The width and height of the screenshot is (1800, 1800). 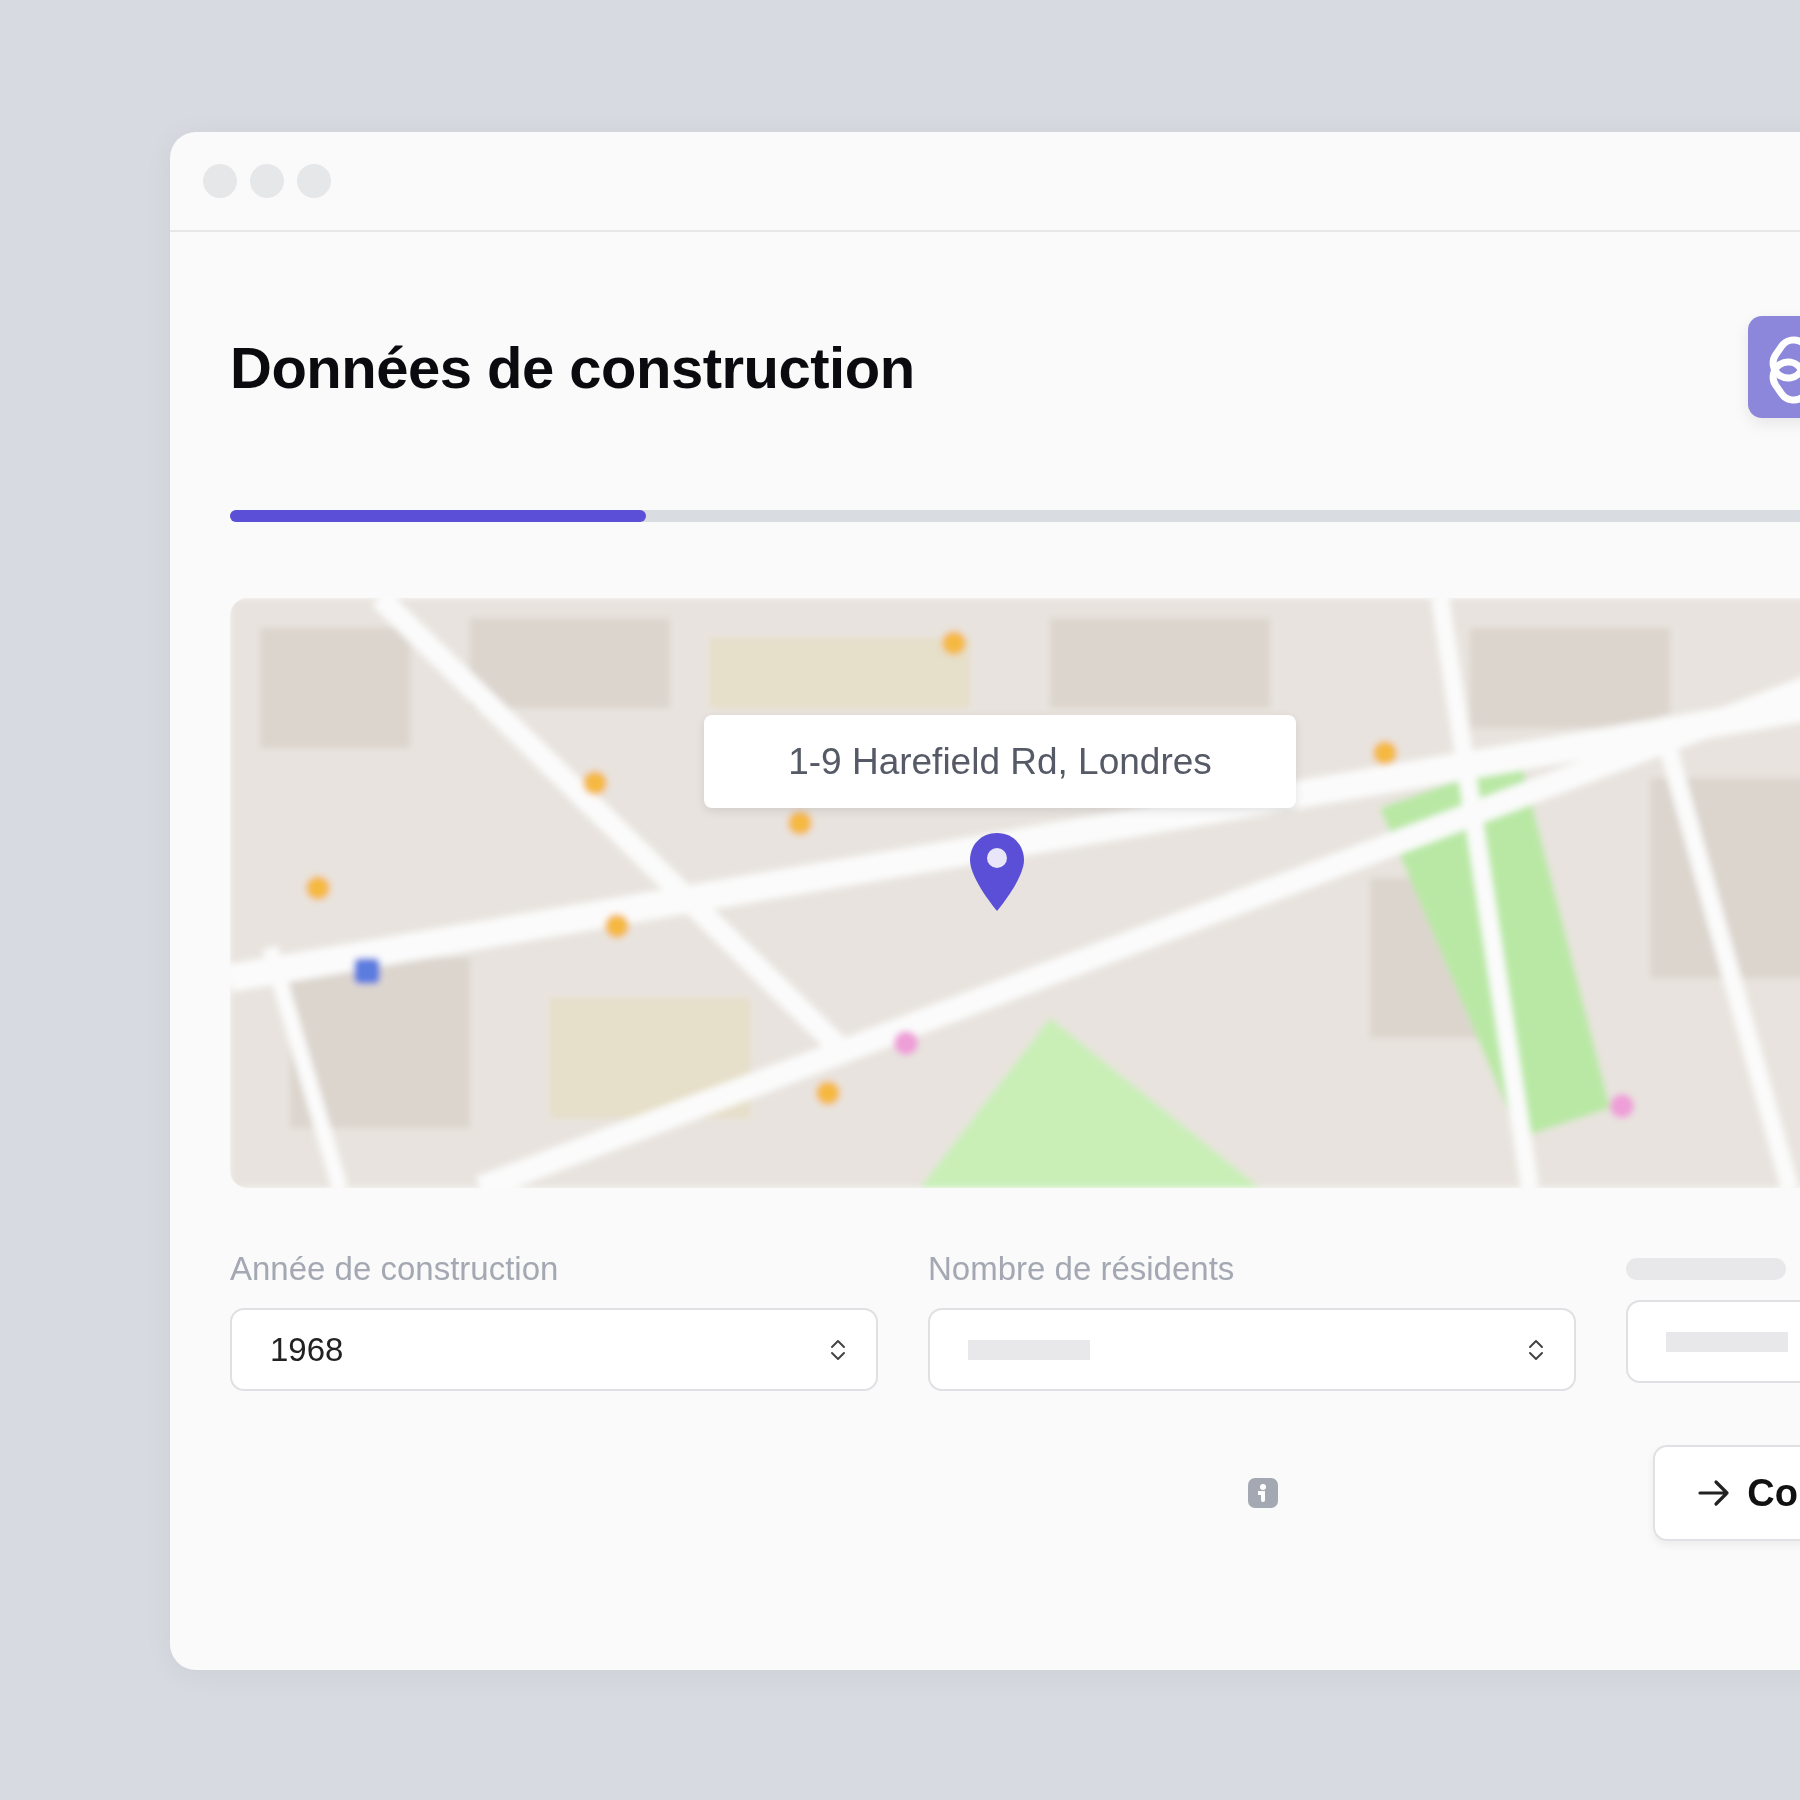 I want to click on info-icon, so click(x=1263, y=1493).